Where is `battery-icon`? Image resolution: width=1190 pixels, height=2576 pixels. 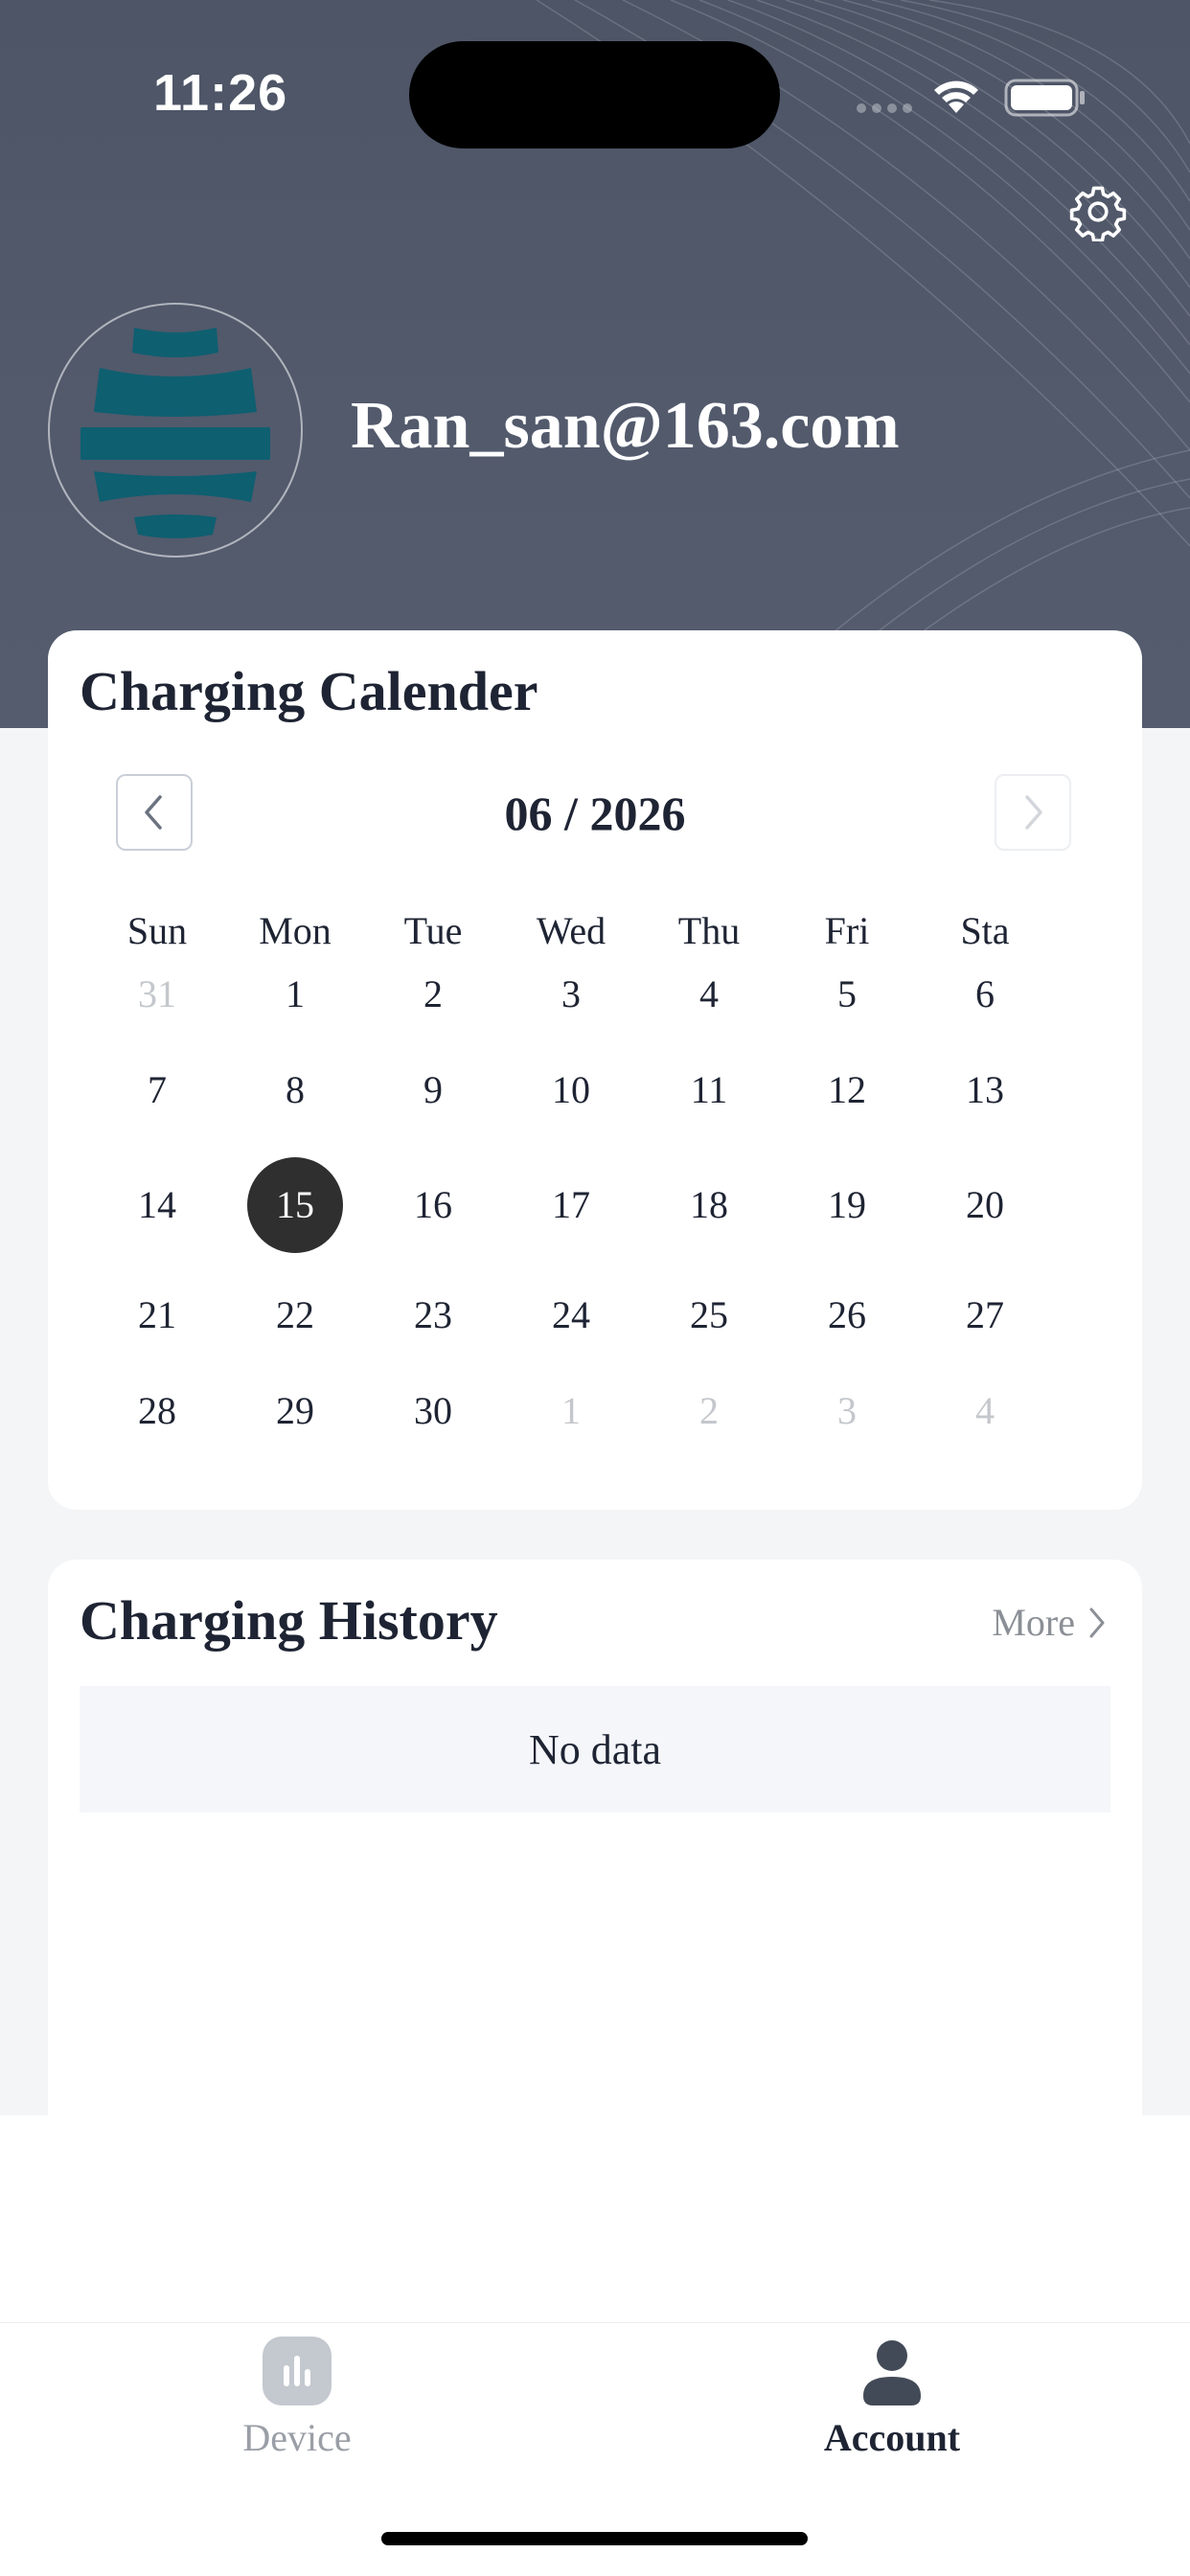 battery-icon is located at coordinates (1044, 98).